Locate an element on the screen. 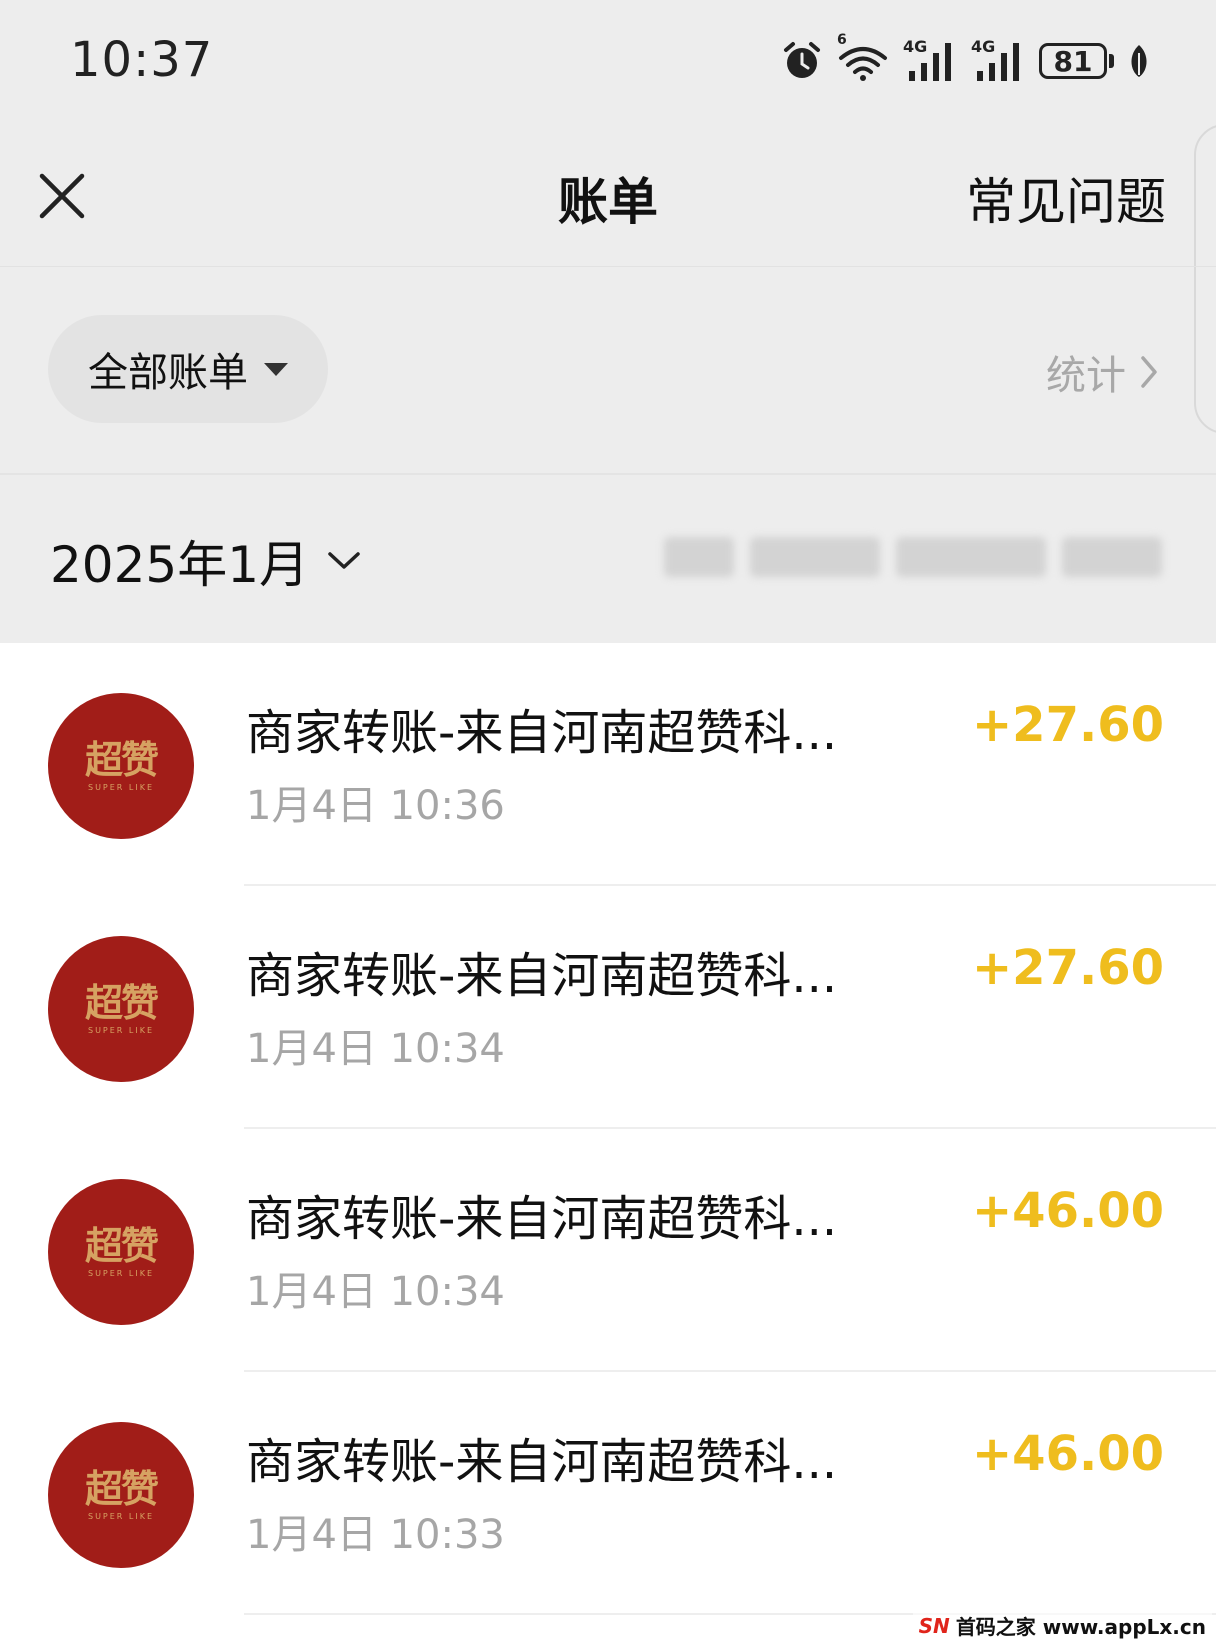  chevron-down-icon is located at coordinates (344, 560).